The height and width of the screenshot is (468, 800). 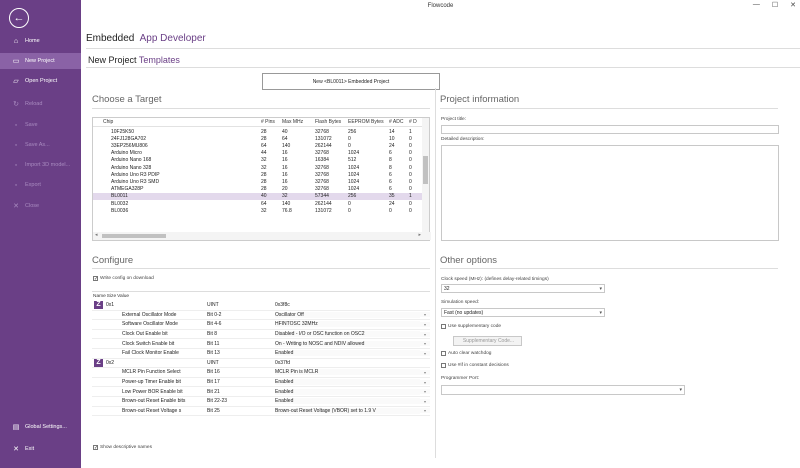 I want to click on config-group-row: Z 0x2 UINT 0x37fd, so click(x=261, y=363).